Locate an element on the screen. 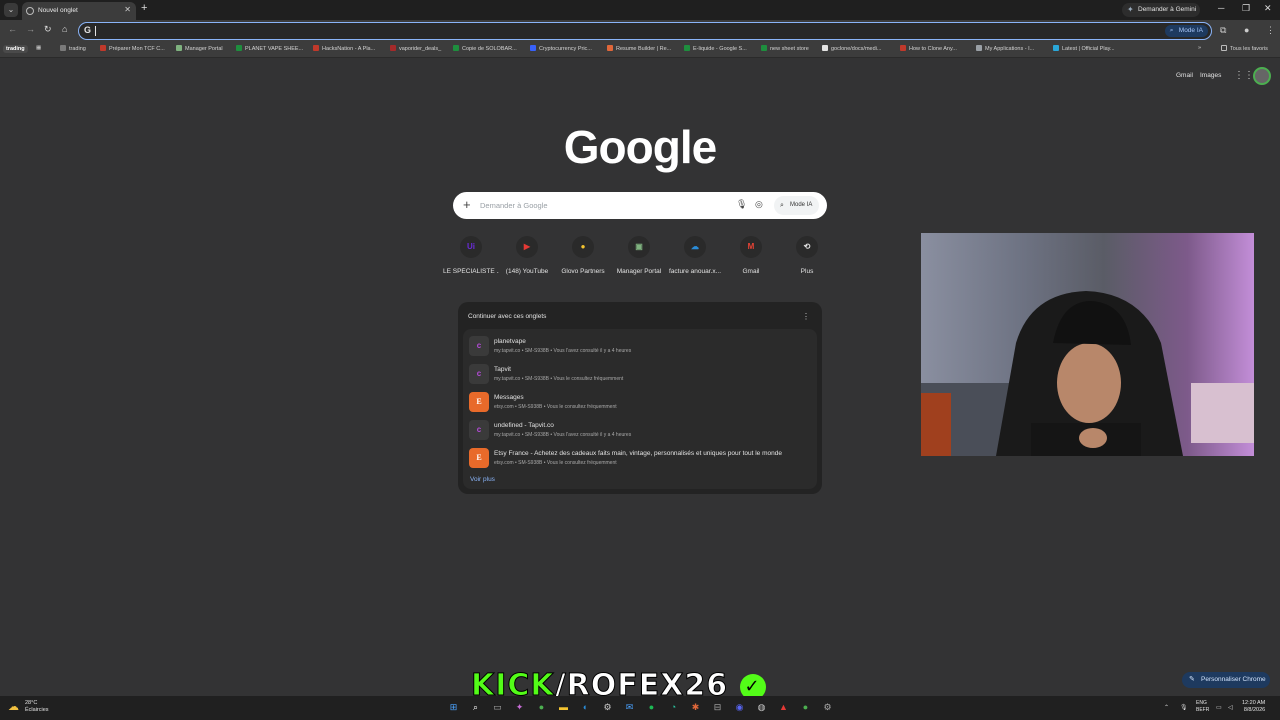 The height and width of the screenshot is (720, 1280). bookmark-trading-folder: trading is located at coordinates (15, 49).